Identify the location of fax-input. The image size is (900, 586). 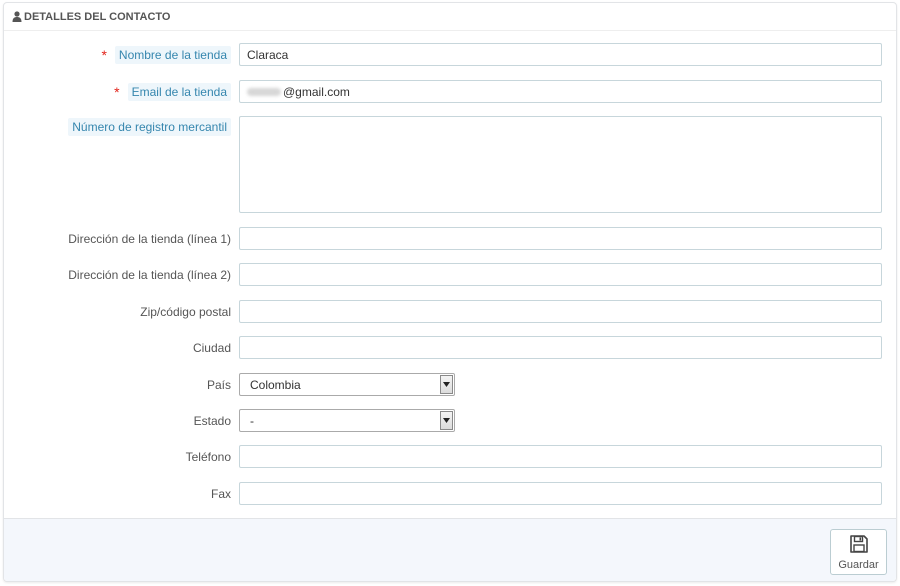
(560, 493).